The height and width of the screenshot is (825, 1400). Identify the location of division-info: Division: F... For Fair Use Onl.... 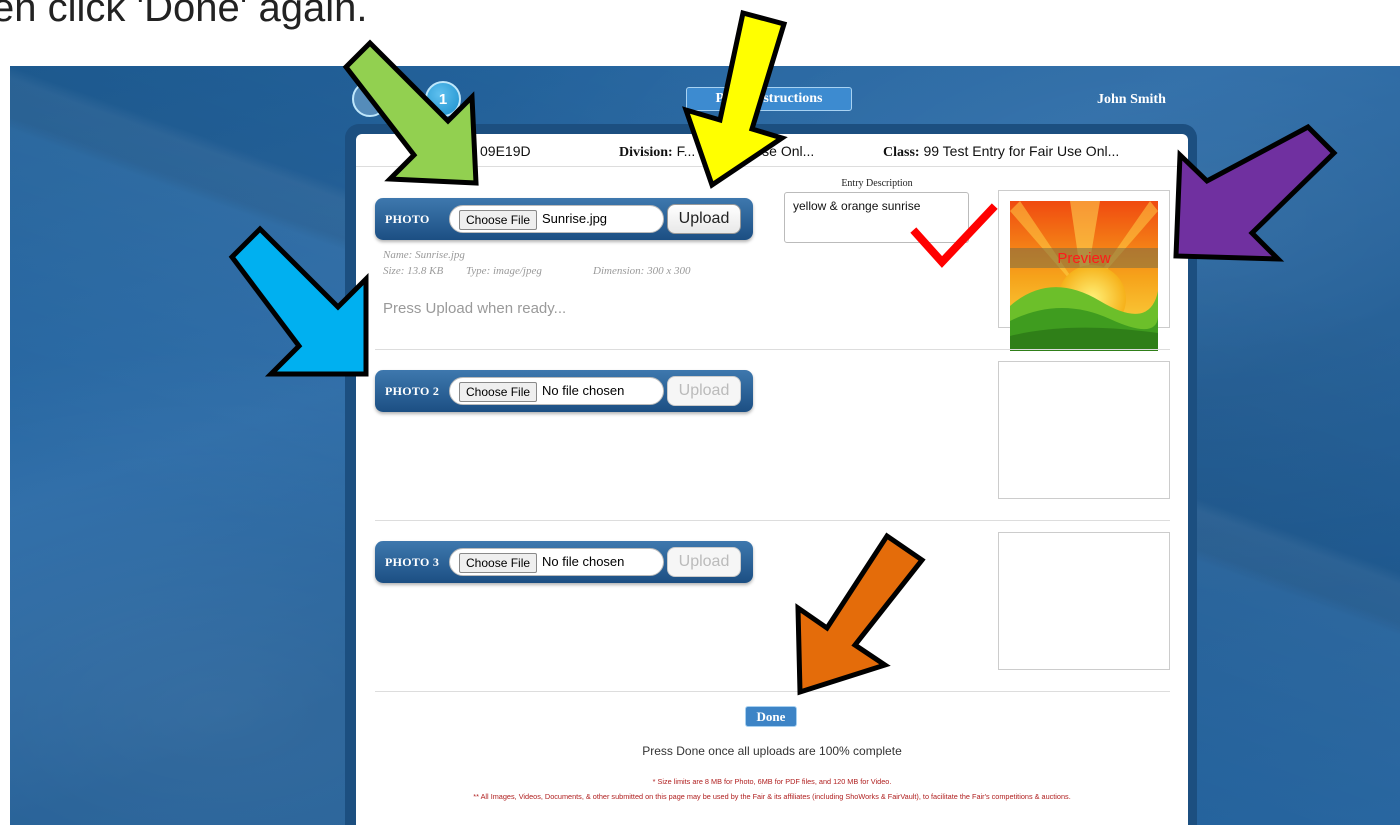
(716, 152).